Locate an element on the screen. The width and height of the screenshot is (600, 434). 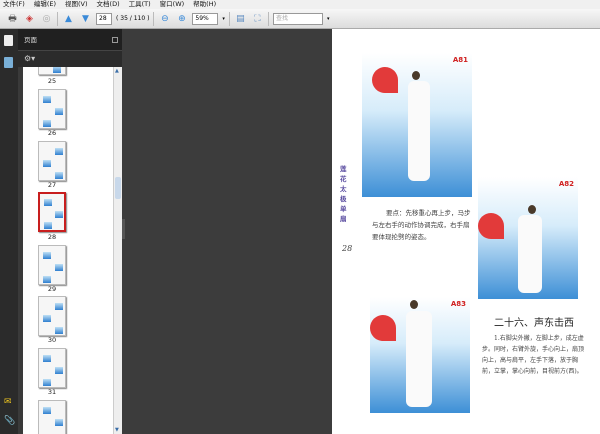
zoom-dropdown-icon: ▾ is located at coordinates (223, 19).